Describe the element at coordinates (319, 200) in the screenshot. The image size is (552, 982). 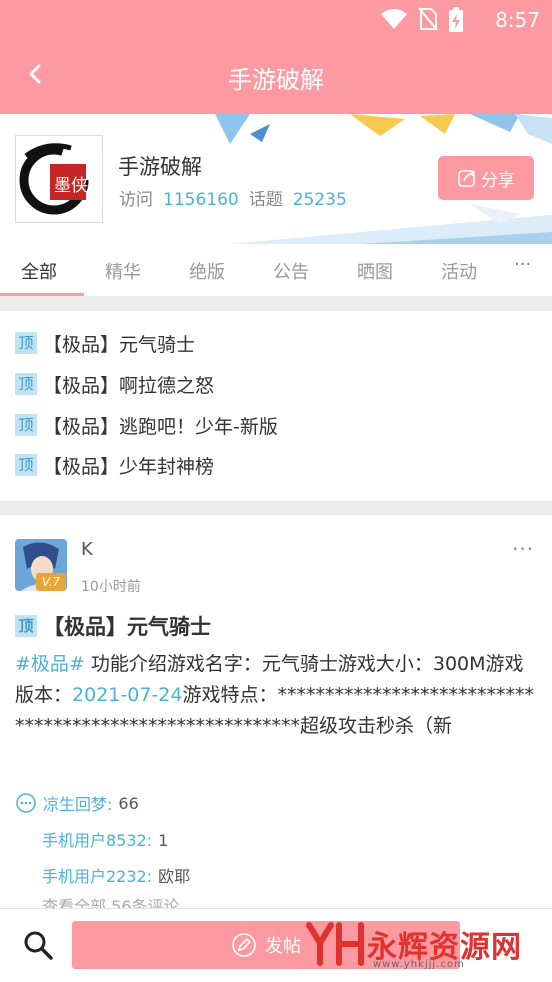
I see `topics-count: 25235` at that location.